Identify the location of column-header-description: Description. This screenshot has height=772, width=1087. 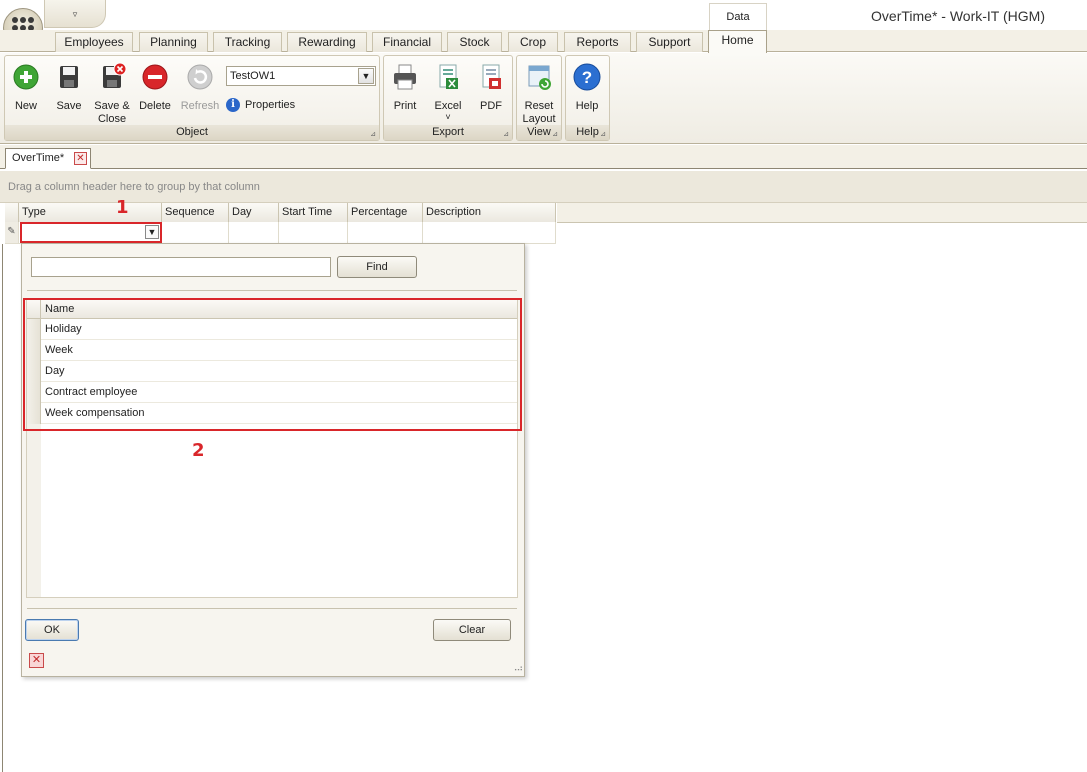
(489, 212).